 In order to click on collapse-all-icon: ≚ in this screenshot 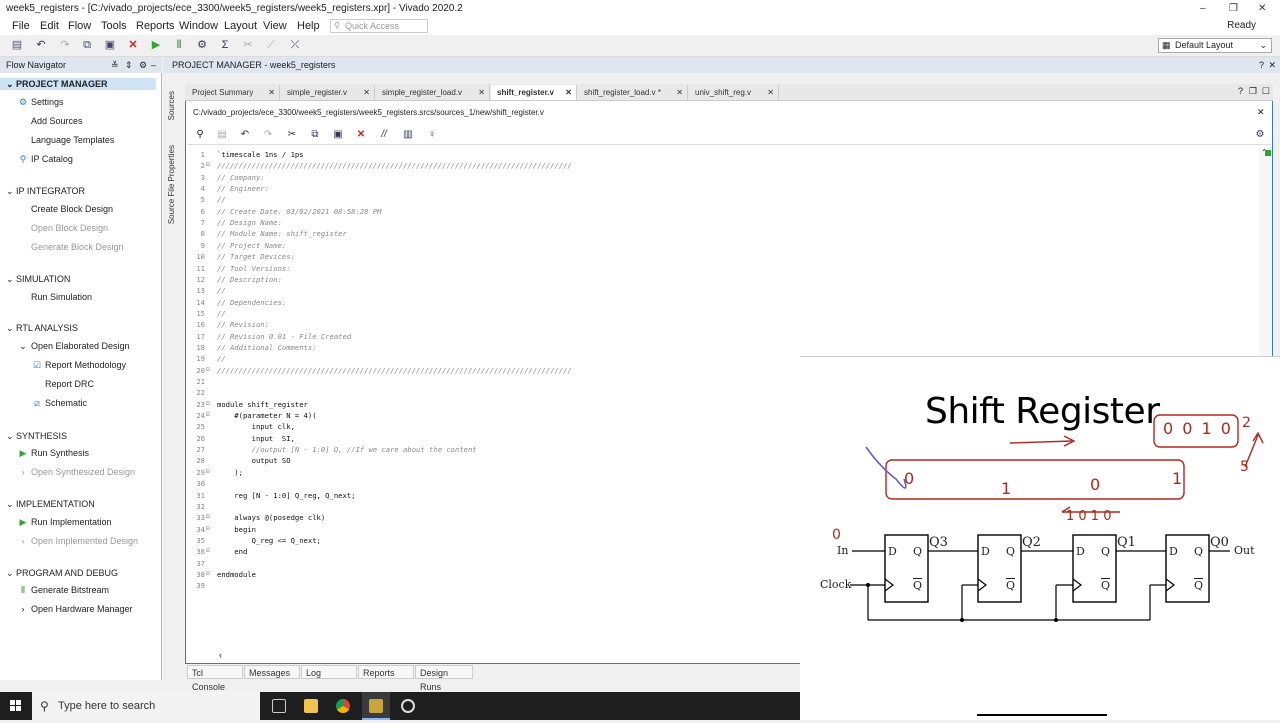, I will do `click(115, 65)`.